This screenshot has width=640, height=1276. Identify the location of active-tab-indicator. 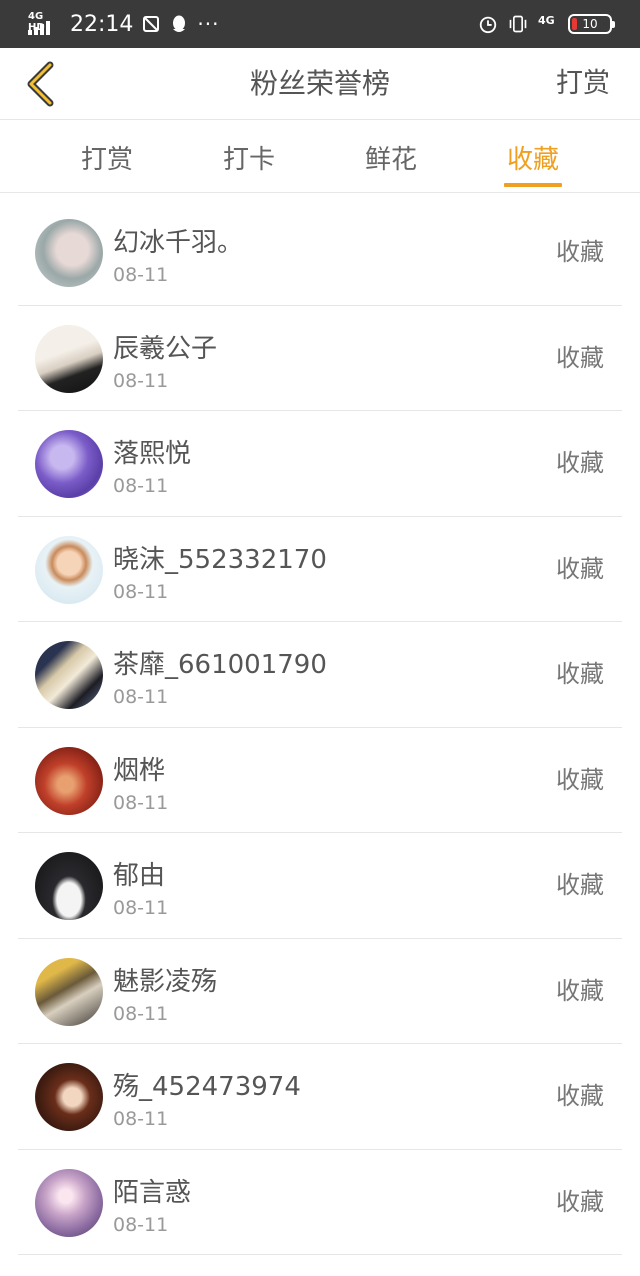
(533, 185).